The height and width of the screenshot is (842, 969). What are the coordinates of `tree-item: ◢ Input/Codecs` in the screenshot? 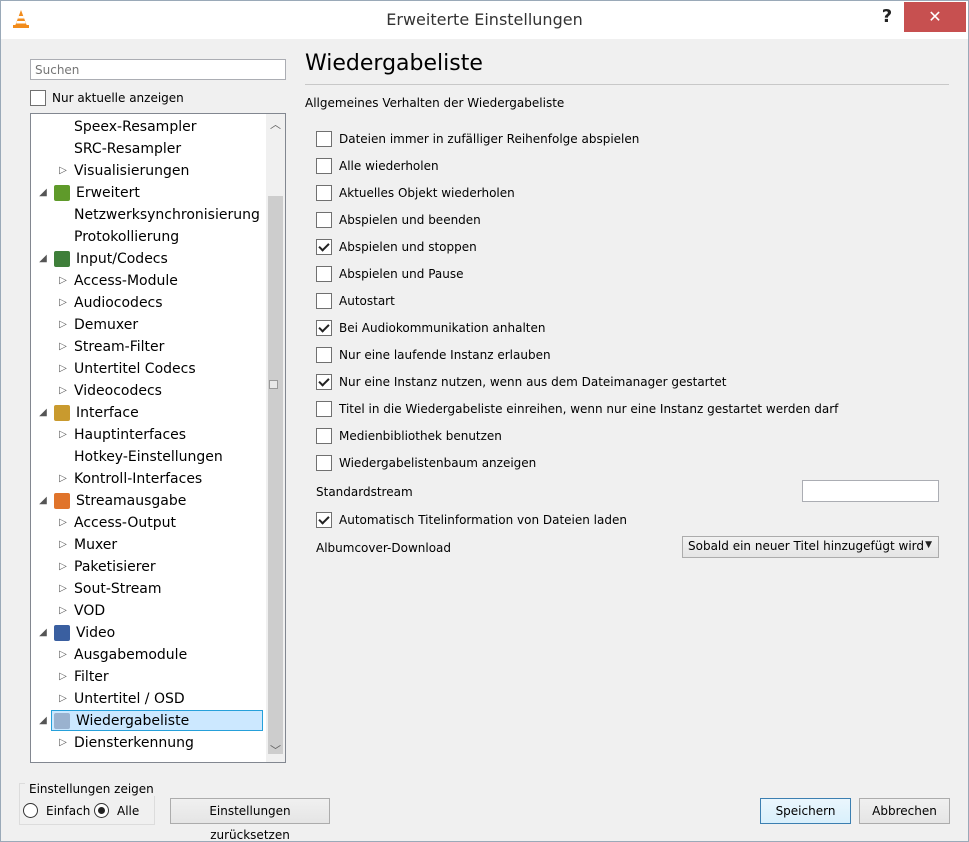 It's located at (149, 259).